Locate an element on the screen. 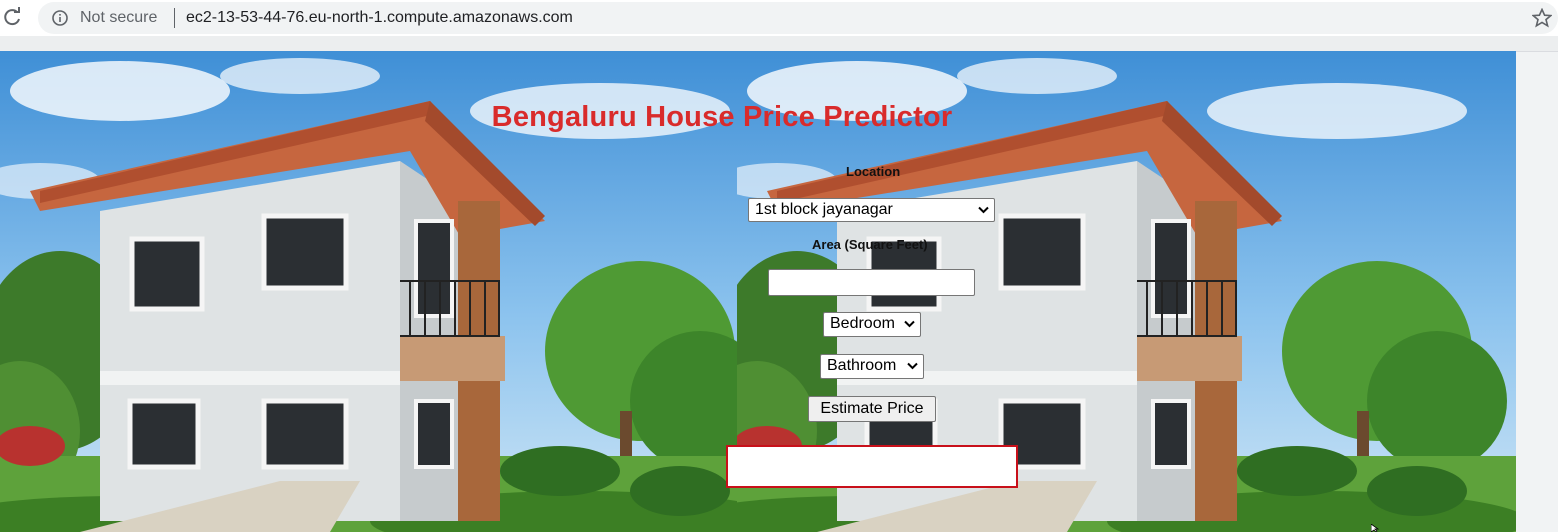 The height and width of the screenshot is (532, 1558). bedroom-select: Bedroom is located at coordinates (872, 324).